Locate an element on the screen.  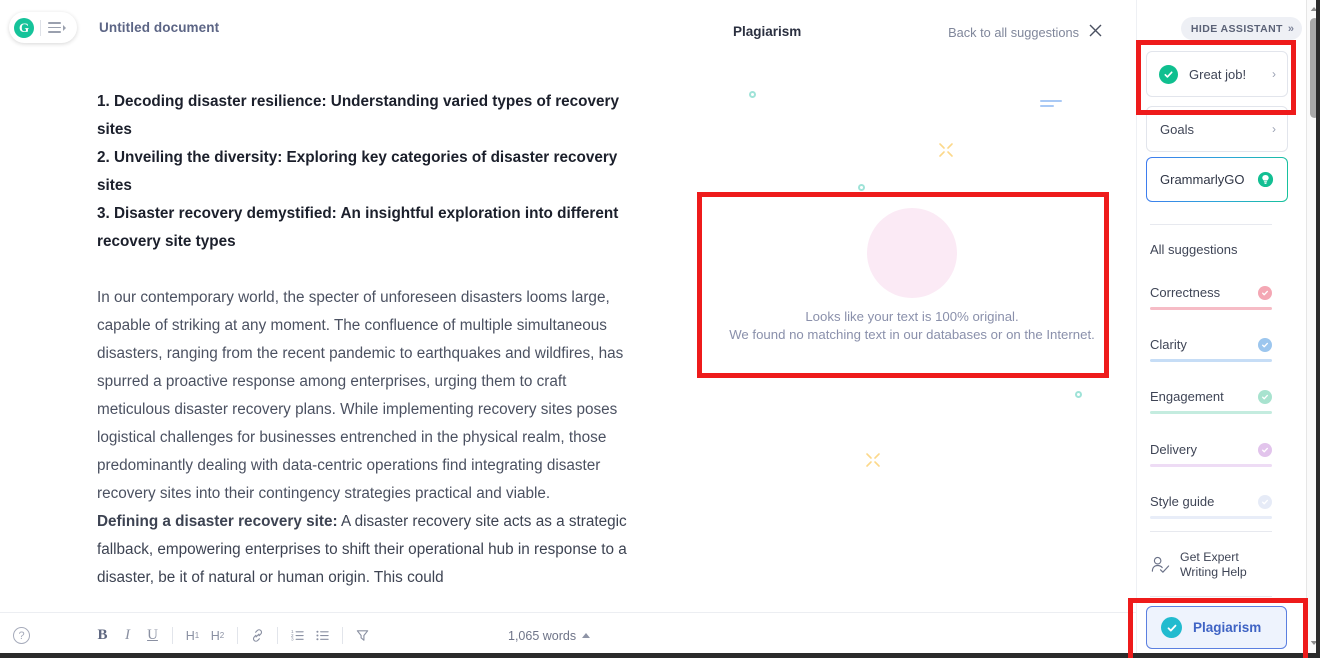
category-label: Engagement is located at coordinates (1187, 396).